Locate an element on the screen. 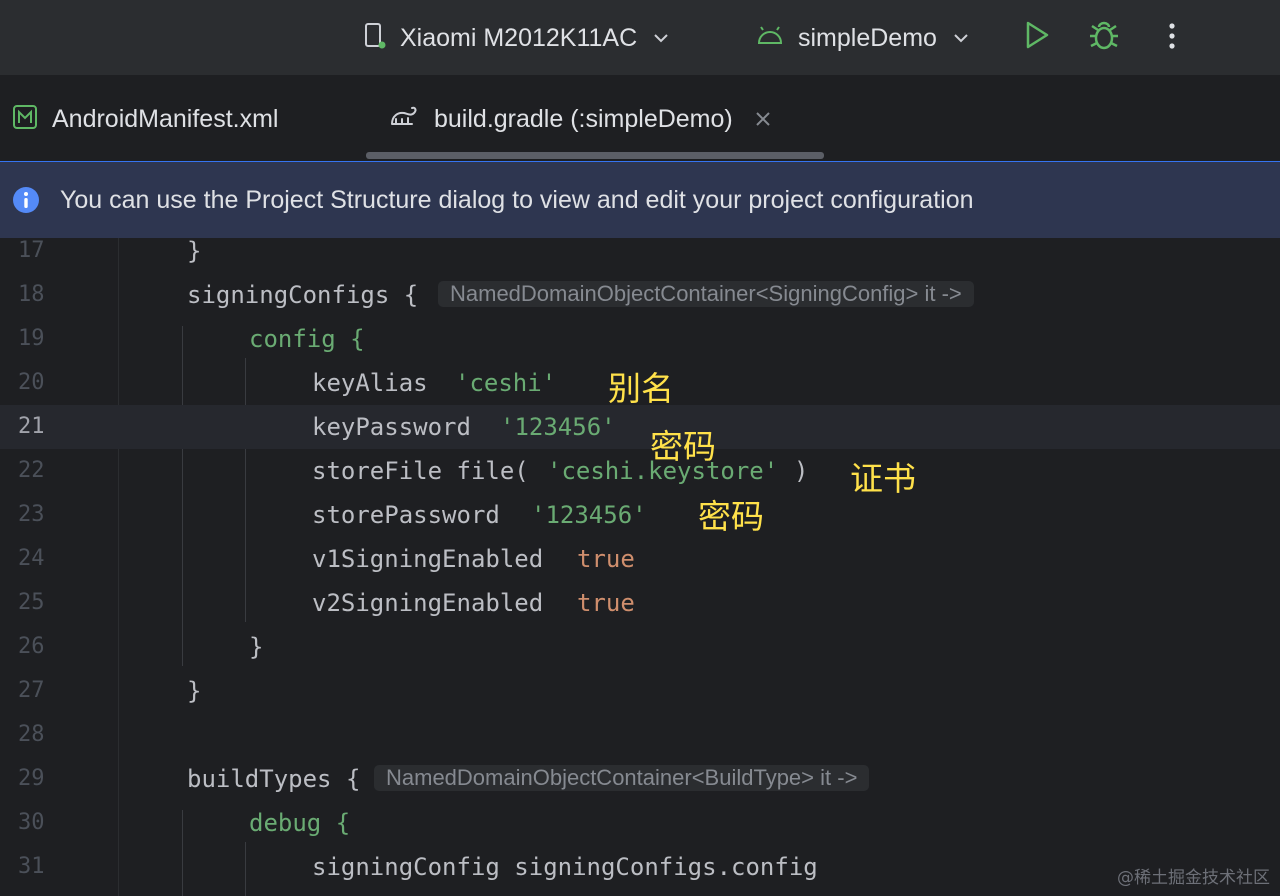 This screenshot has height=896, width=1280. code-line: 30 debug { is located at coordinates (640, 823).